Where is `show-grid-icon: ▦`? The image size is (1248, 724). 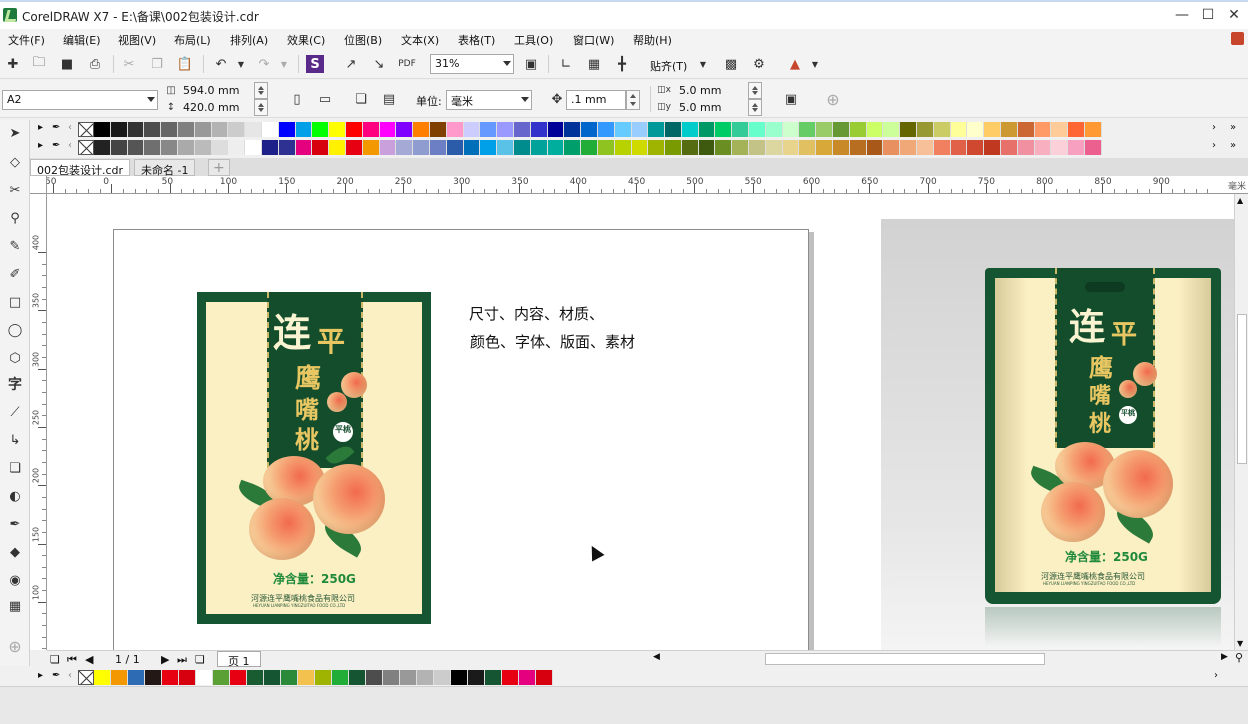
show-grid-icon: ▦ is located at coordinates (594, 64).